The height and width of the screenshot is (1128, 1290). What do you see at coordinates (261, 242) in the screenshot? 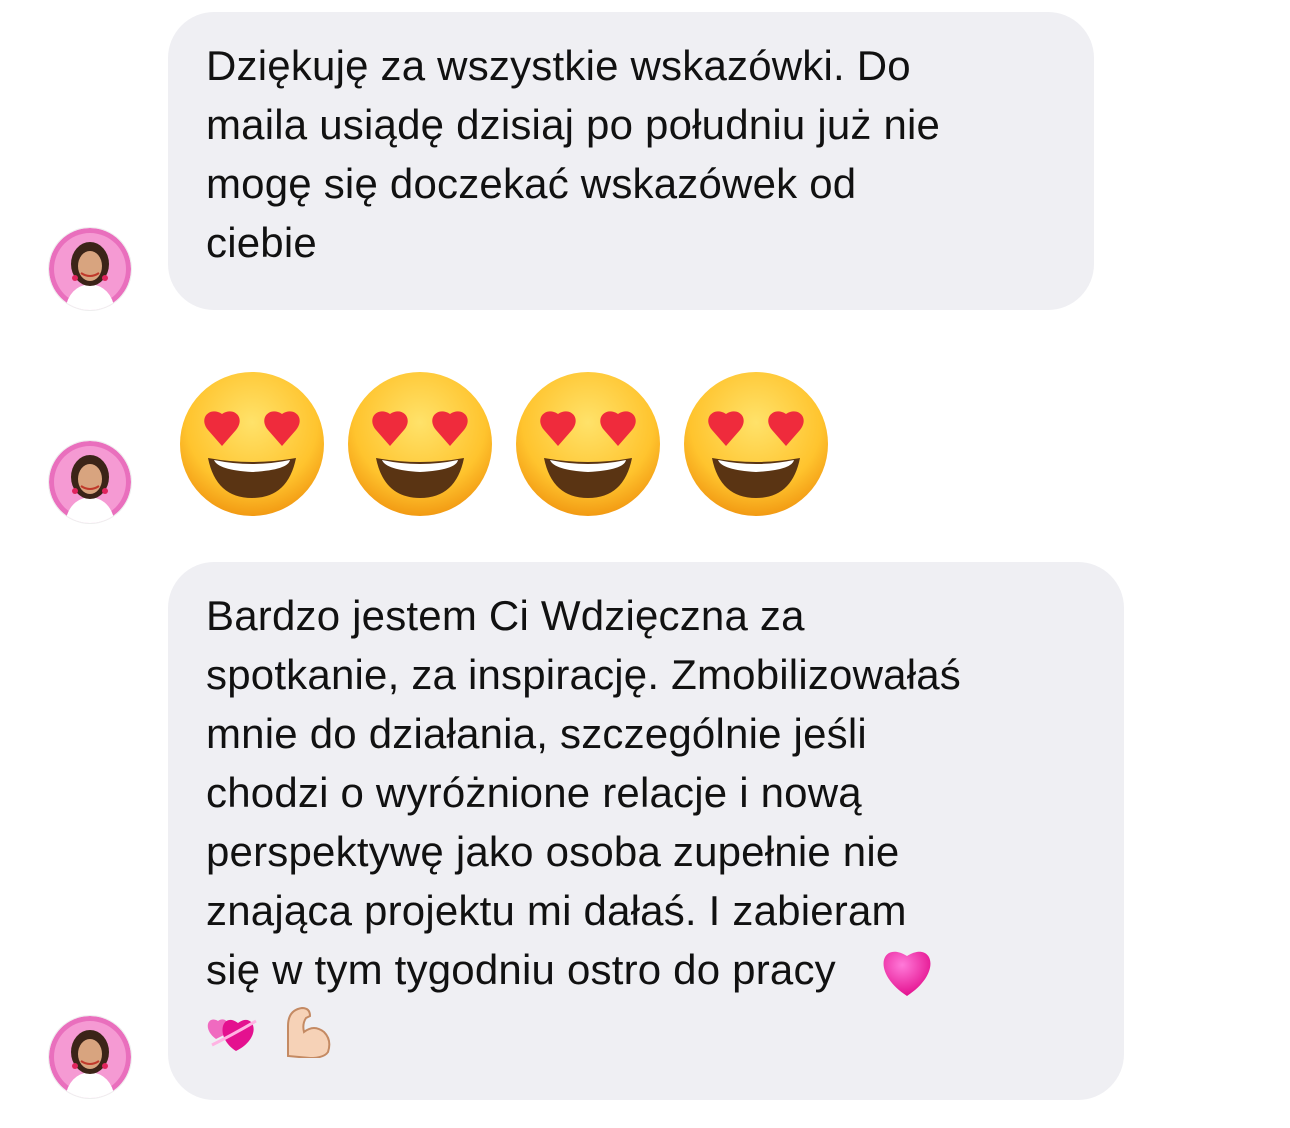
I see `message-line: ciebie` at bounding box center [261, 242].